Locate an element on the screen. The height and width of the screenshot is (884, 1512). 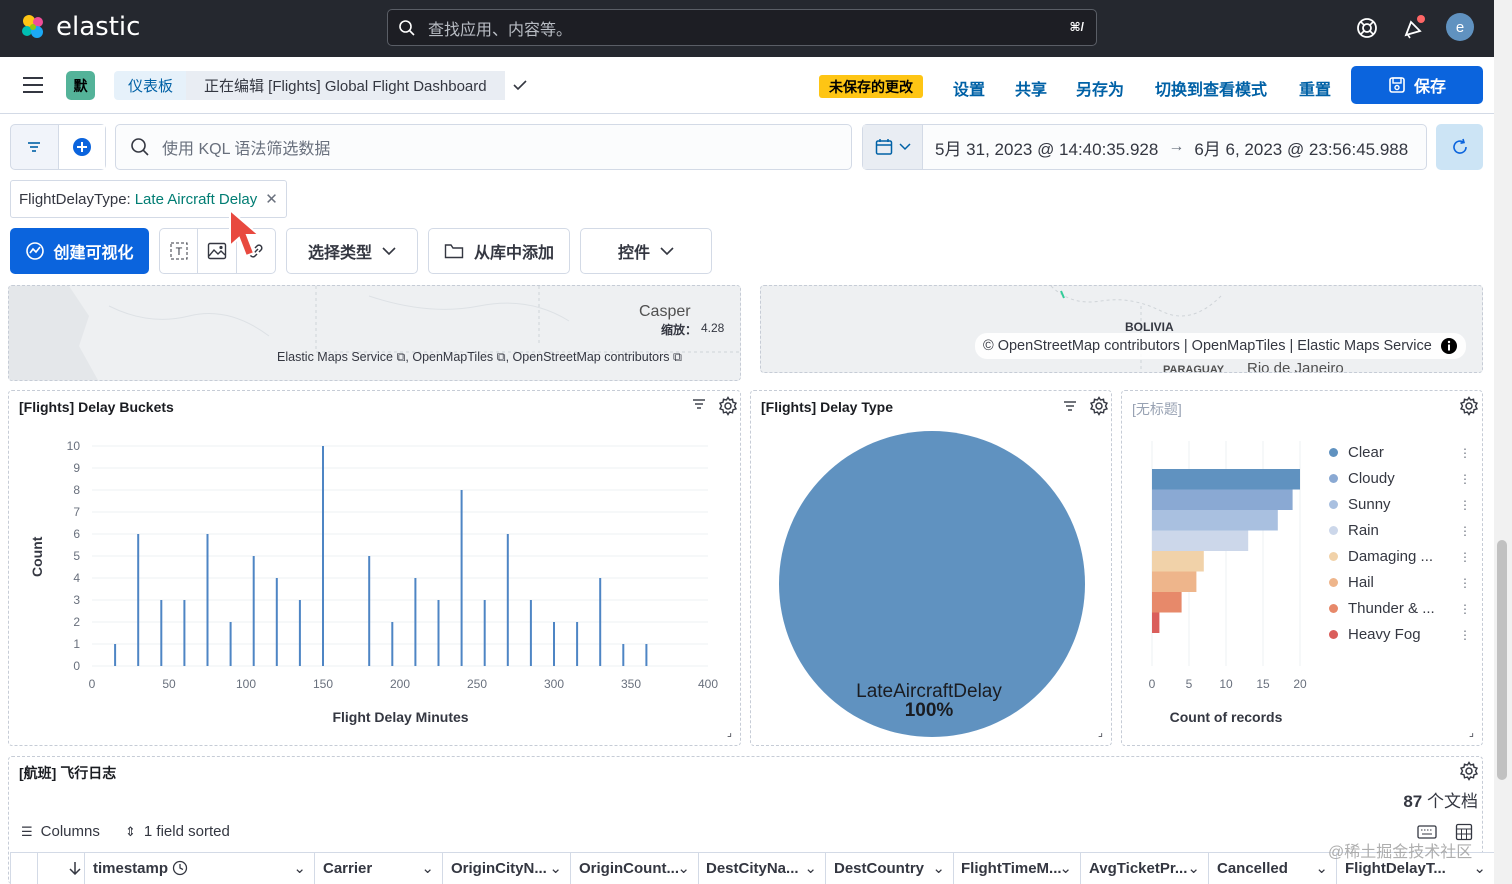
reset-link: 重置 is located at coordinates (1315, 88).